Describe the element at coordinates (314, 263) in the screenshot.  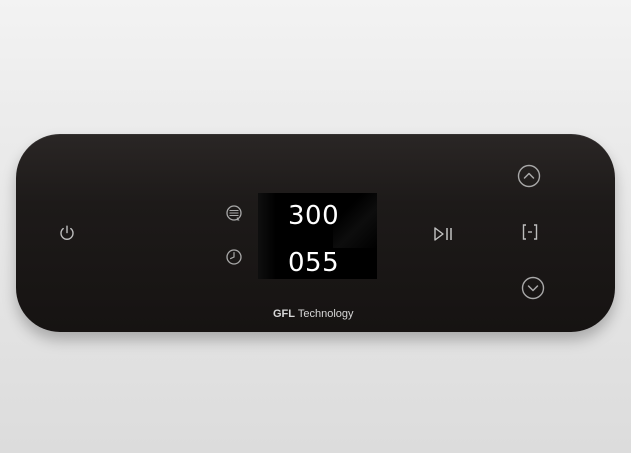
I see `time-readout: 055` at that location.